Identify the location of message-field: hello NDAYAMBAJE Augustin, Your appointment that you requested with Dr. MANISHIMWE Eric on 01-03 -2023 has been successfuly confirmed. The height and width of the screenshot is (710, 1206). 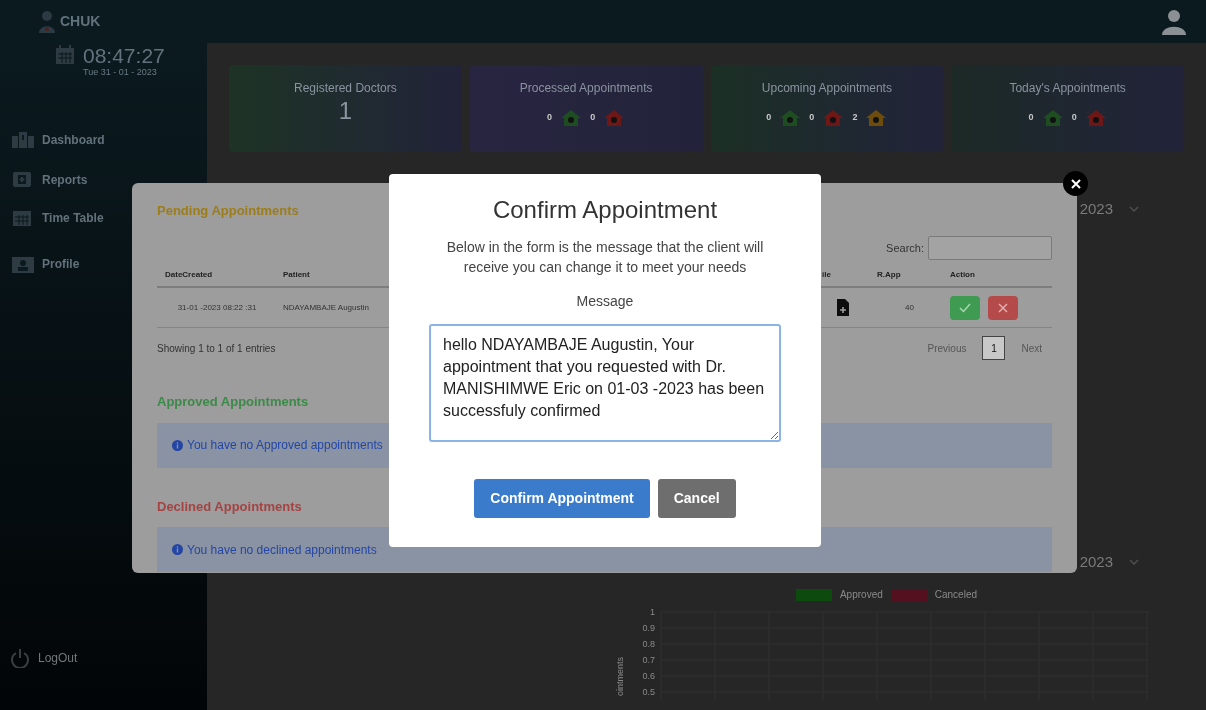
(605, 382).